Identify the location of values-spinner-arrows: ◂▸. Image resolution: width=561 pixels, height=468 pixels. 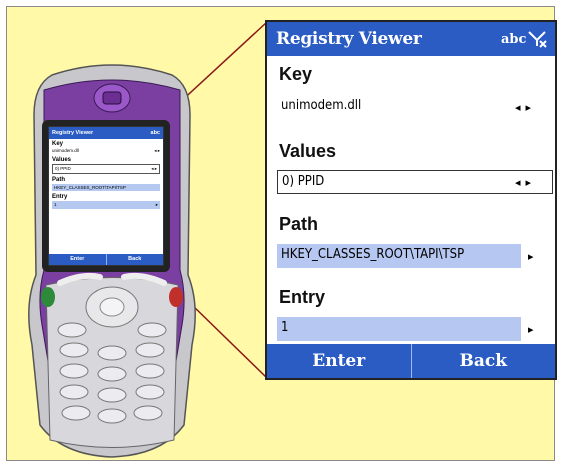
(525, 182).